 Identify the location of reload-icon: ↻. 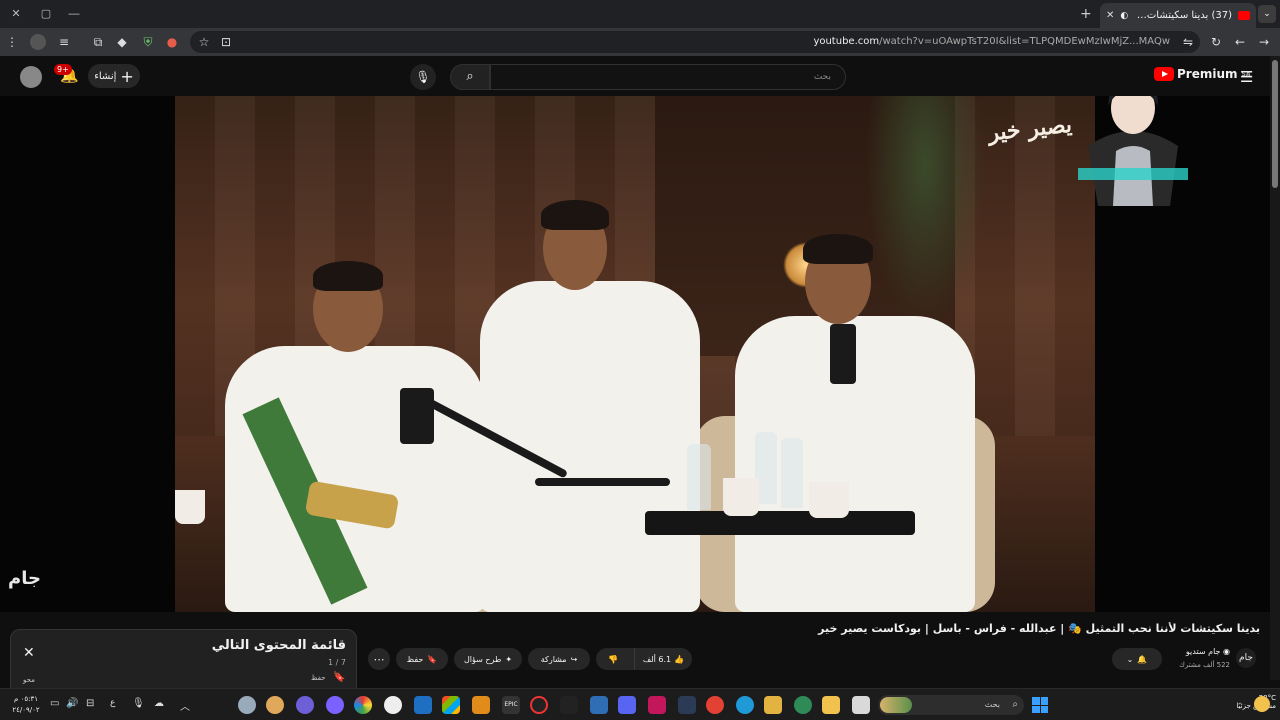
(1216, 42).